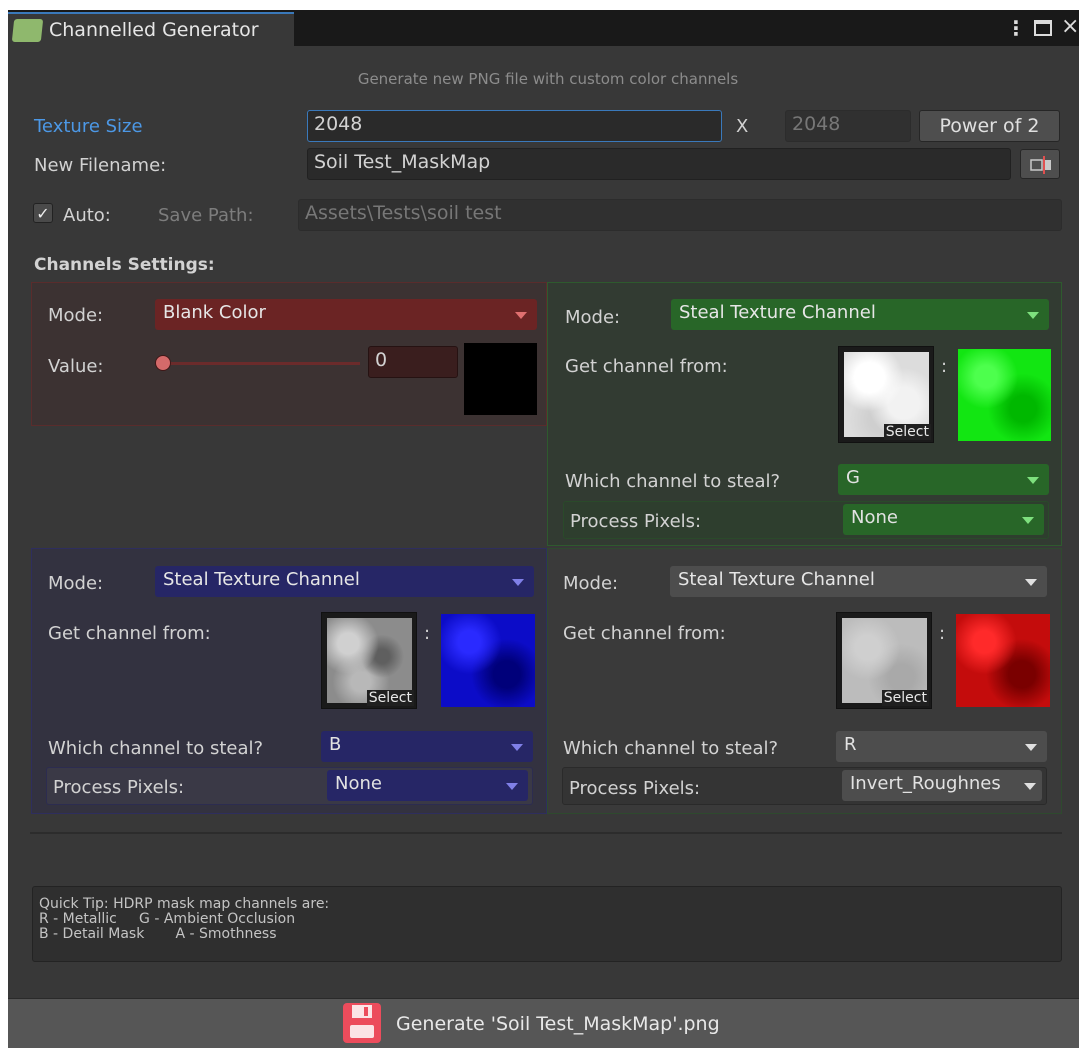 The width and height of the screenshot is (1079, 1048). I want to click on red-value-input: 0, so click(413, 362).